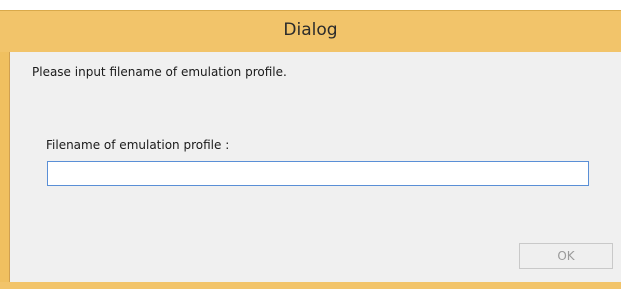  I want to click on window-top-strip, so click(310, 5).